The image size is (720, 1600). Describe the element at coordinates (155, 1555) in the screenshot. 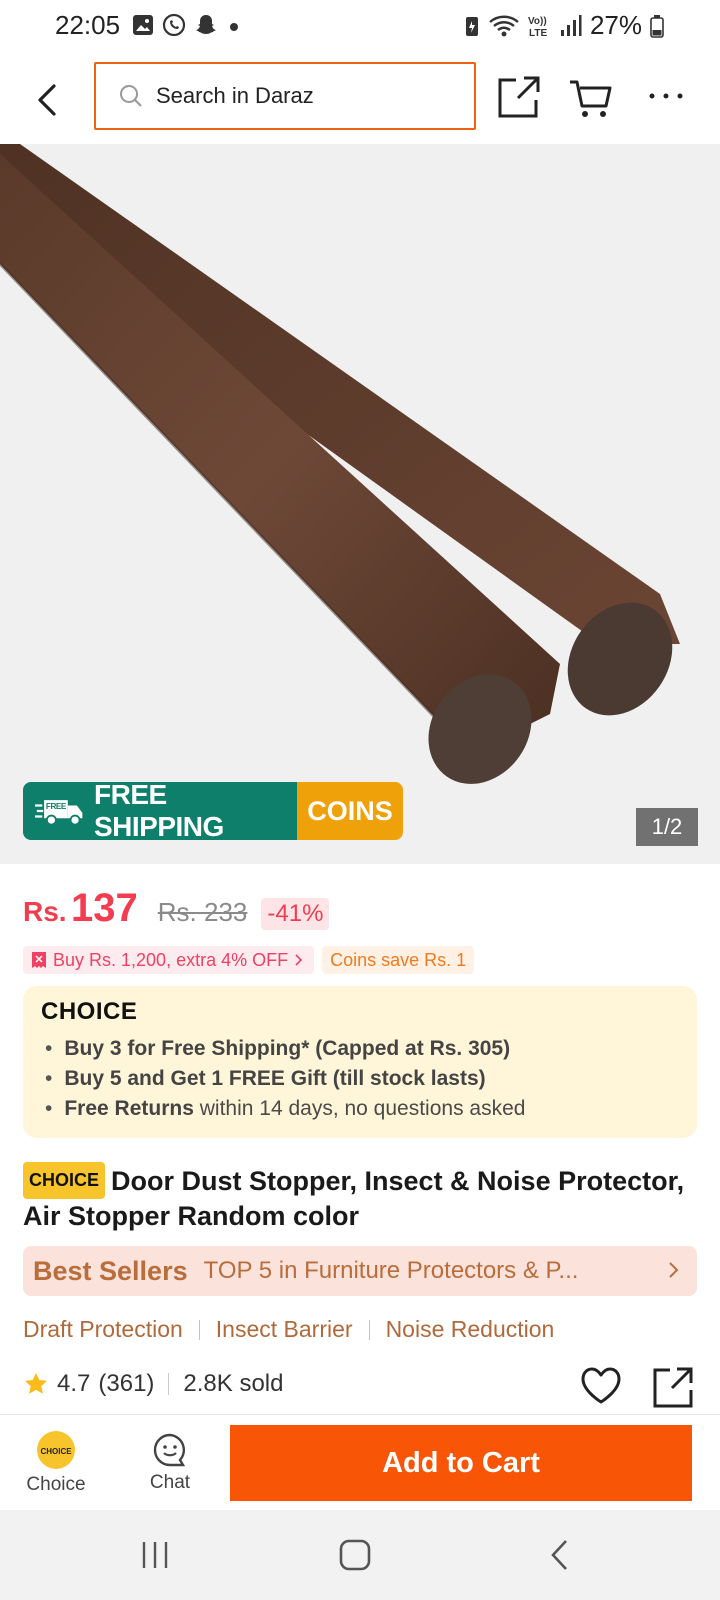

I see `recent-apps-icon` at that location.